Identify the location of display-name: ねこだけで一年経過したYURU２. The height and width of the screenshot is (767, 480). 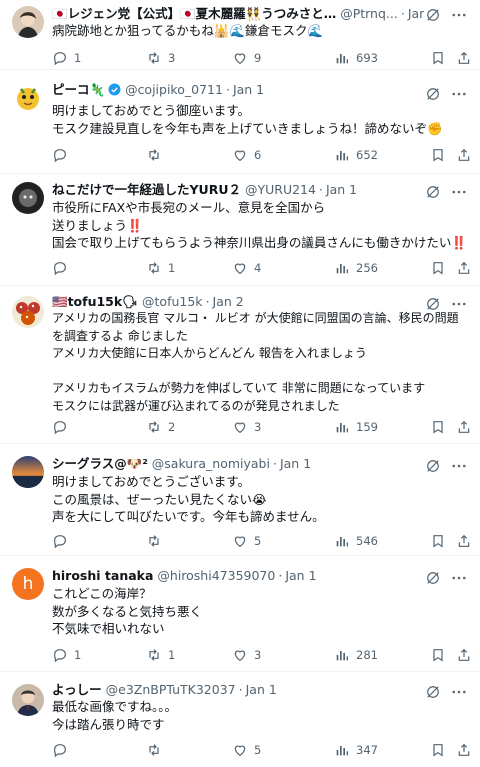
(146, 189).